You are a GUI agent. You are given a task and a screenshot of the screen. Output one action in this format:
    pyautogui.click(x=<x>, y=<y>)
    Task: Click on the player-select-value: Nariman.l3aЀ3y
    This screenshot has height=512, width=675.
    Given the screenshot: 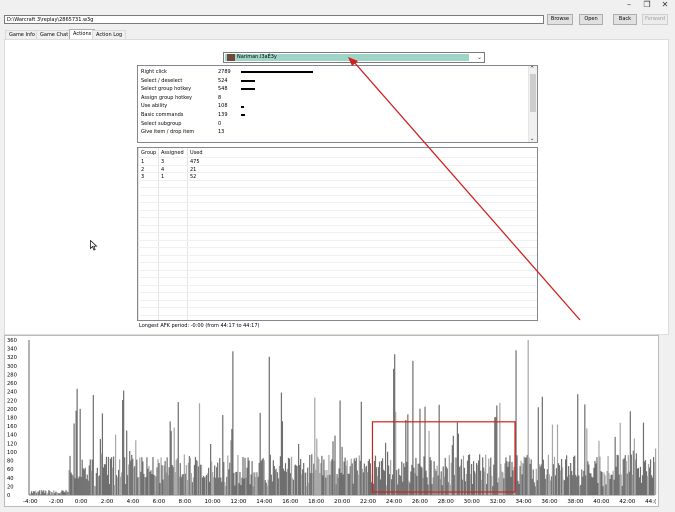 What is the action you would take?
    pyautogui.click(x=257, y=57)
    